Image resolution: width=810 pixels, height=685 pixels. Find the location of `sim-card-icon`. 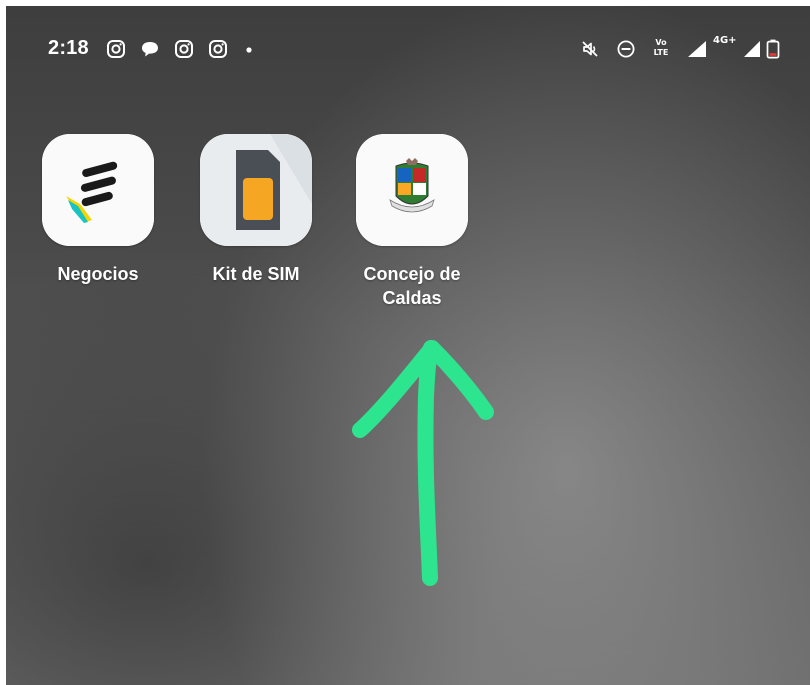

sim-card-icon is located at coordinates (256, 190).